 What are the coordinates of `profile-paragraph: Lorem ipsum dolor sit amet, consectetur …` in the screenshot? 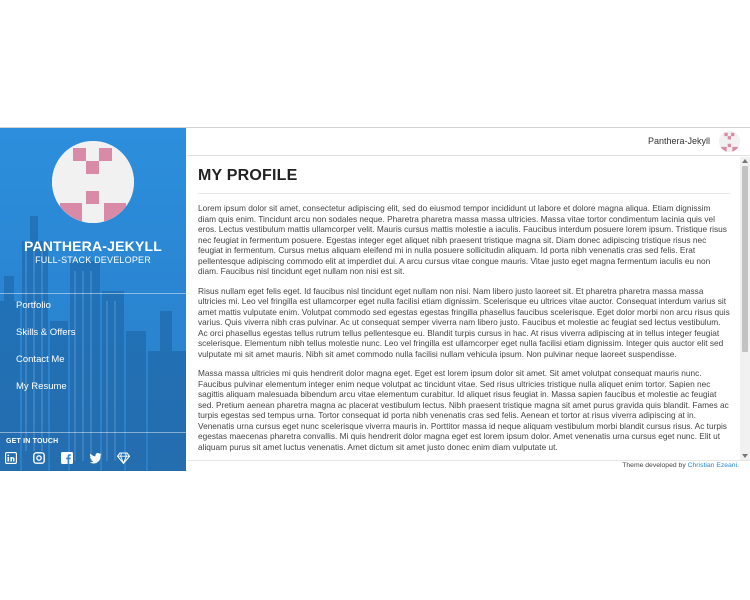 It's located at (462, 239).